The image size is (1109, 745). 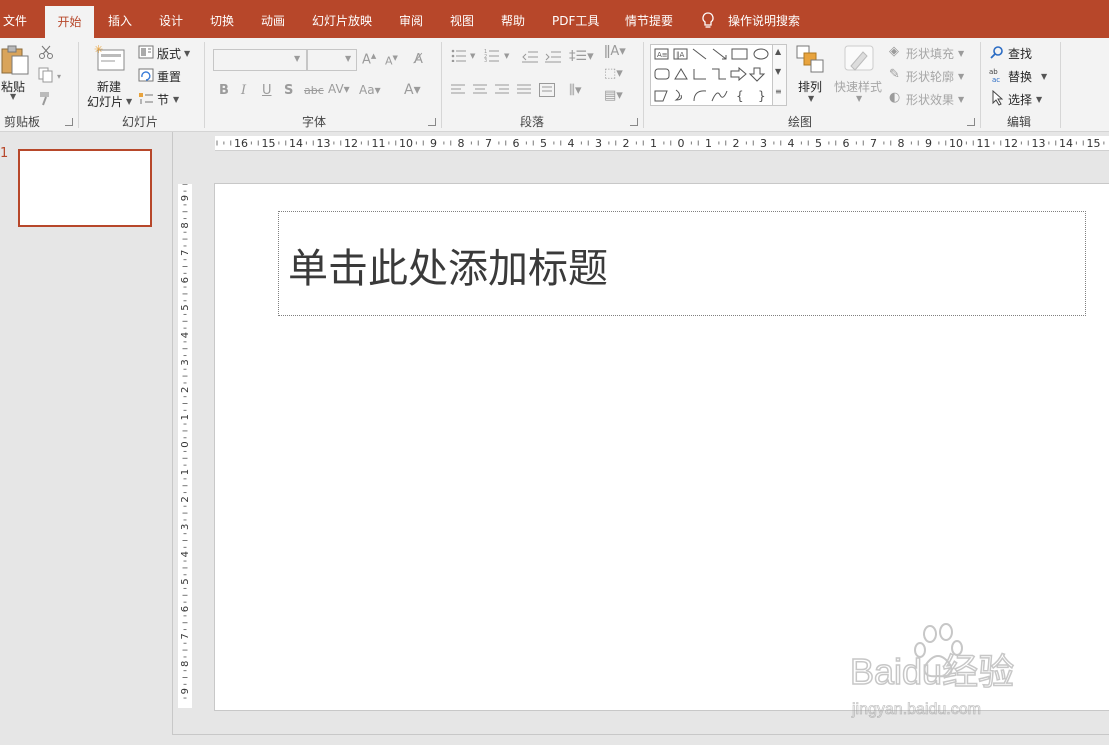 What do you see at coordinates (530, 58) in the screenshot?
I see `decrease-indent-icon` at bounding box center [530, 58].